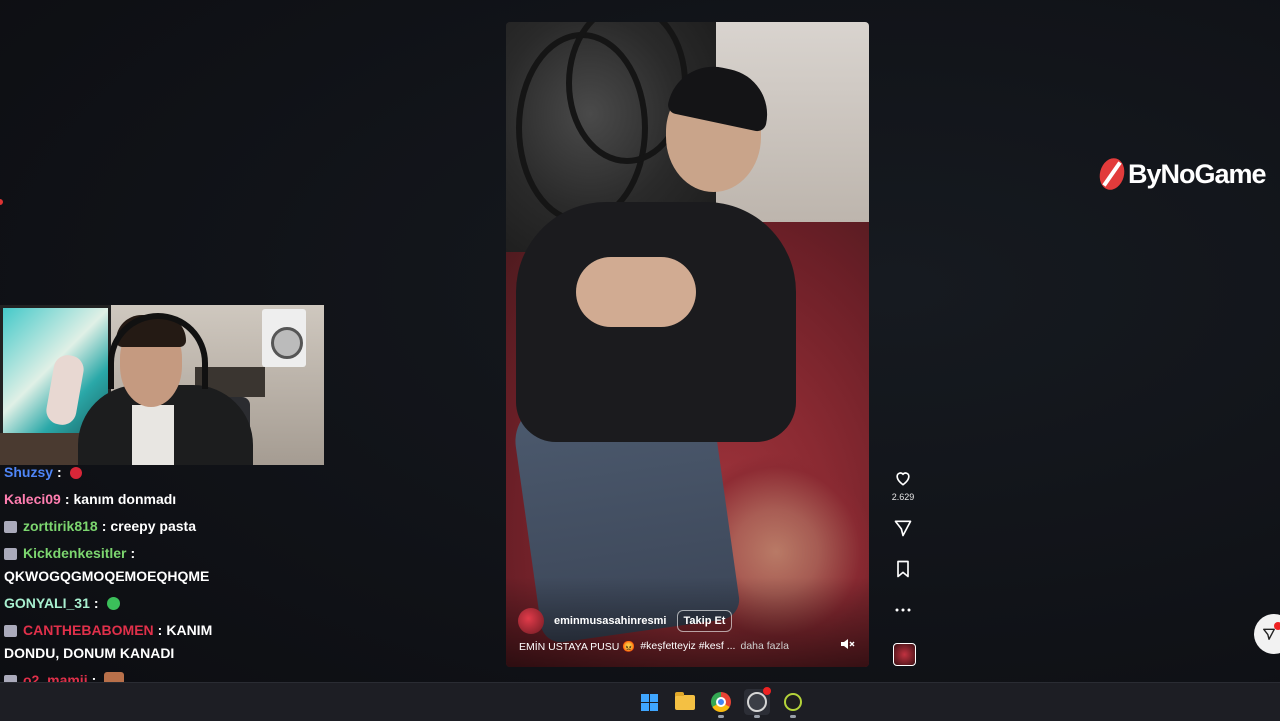 The width and height of the screenshot is (1280, 721). I want to click on chat-message-continuation: QKWOGQGMOQEMOEQHQME, so click(154, 576).